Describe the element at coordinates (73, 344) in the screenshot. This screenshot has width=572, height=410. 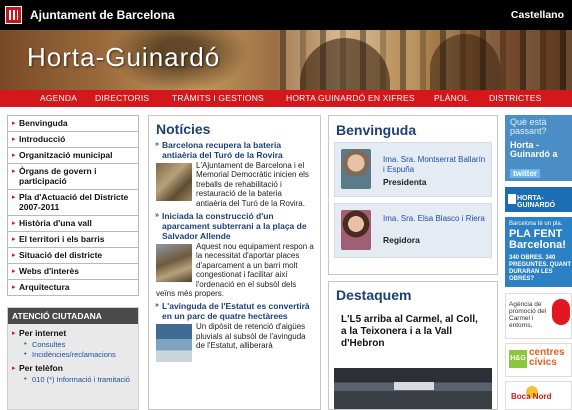
I see `consultes-link: Consultes` at that location.